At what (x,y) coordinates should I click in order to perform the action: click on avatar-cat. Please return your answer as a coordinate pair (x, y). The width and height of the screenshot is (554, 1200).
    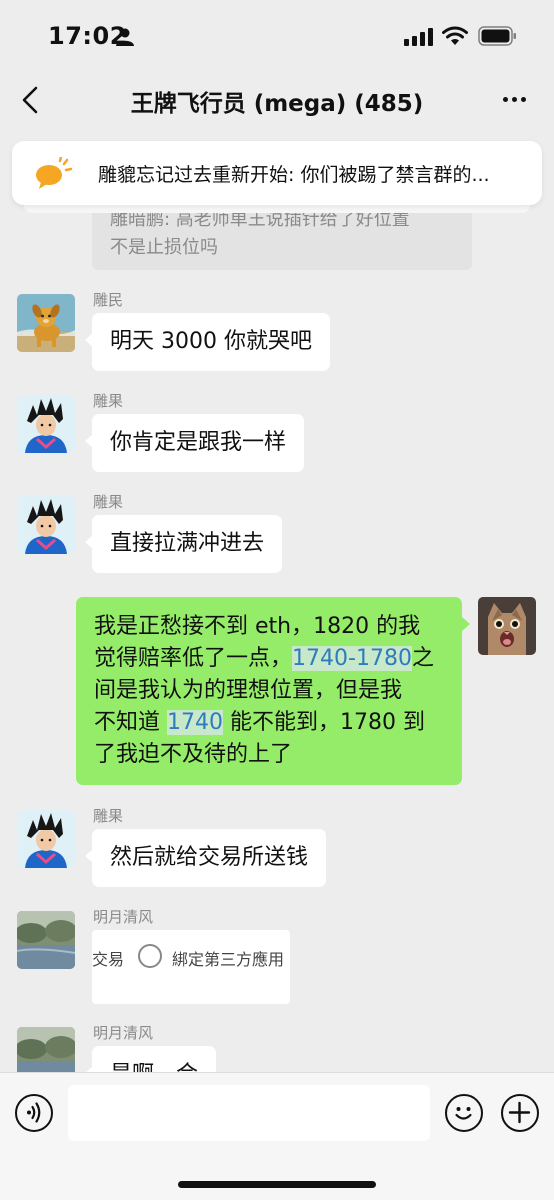
    Looking at the image, I should click on (507, 626).